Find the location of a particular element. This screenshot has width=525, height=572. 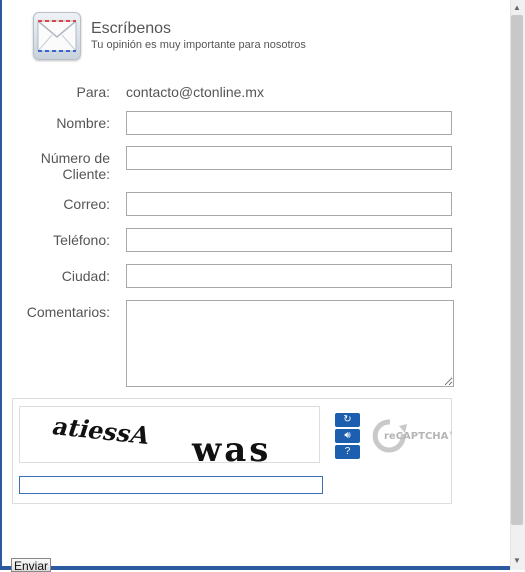

name-label: Nombre: is located at coordinates (83, 123).